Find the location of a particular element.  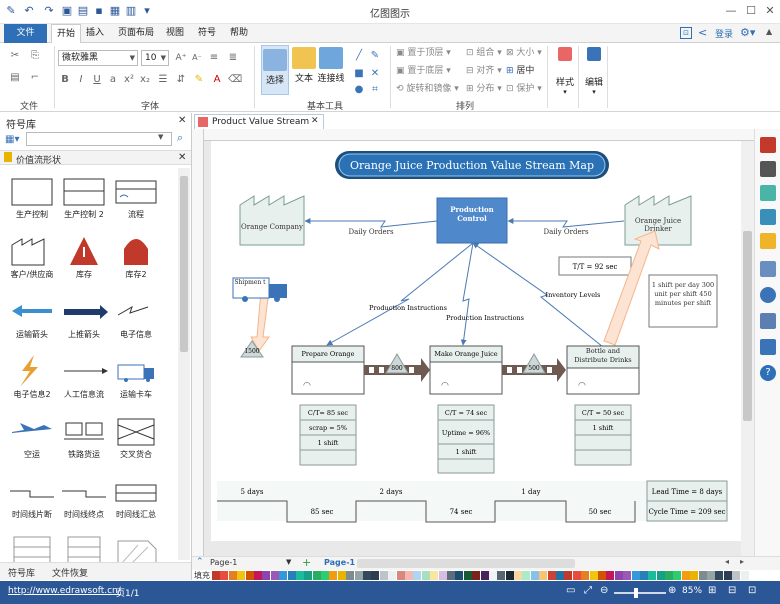

shape-item: 库存2 is located at coordinates (136, 256).